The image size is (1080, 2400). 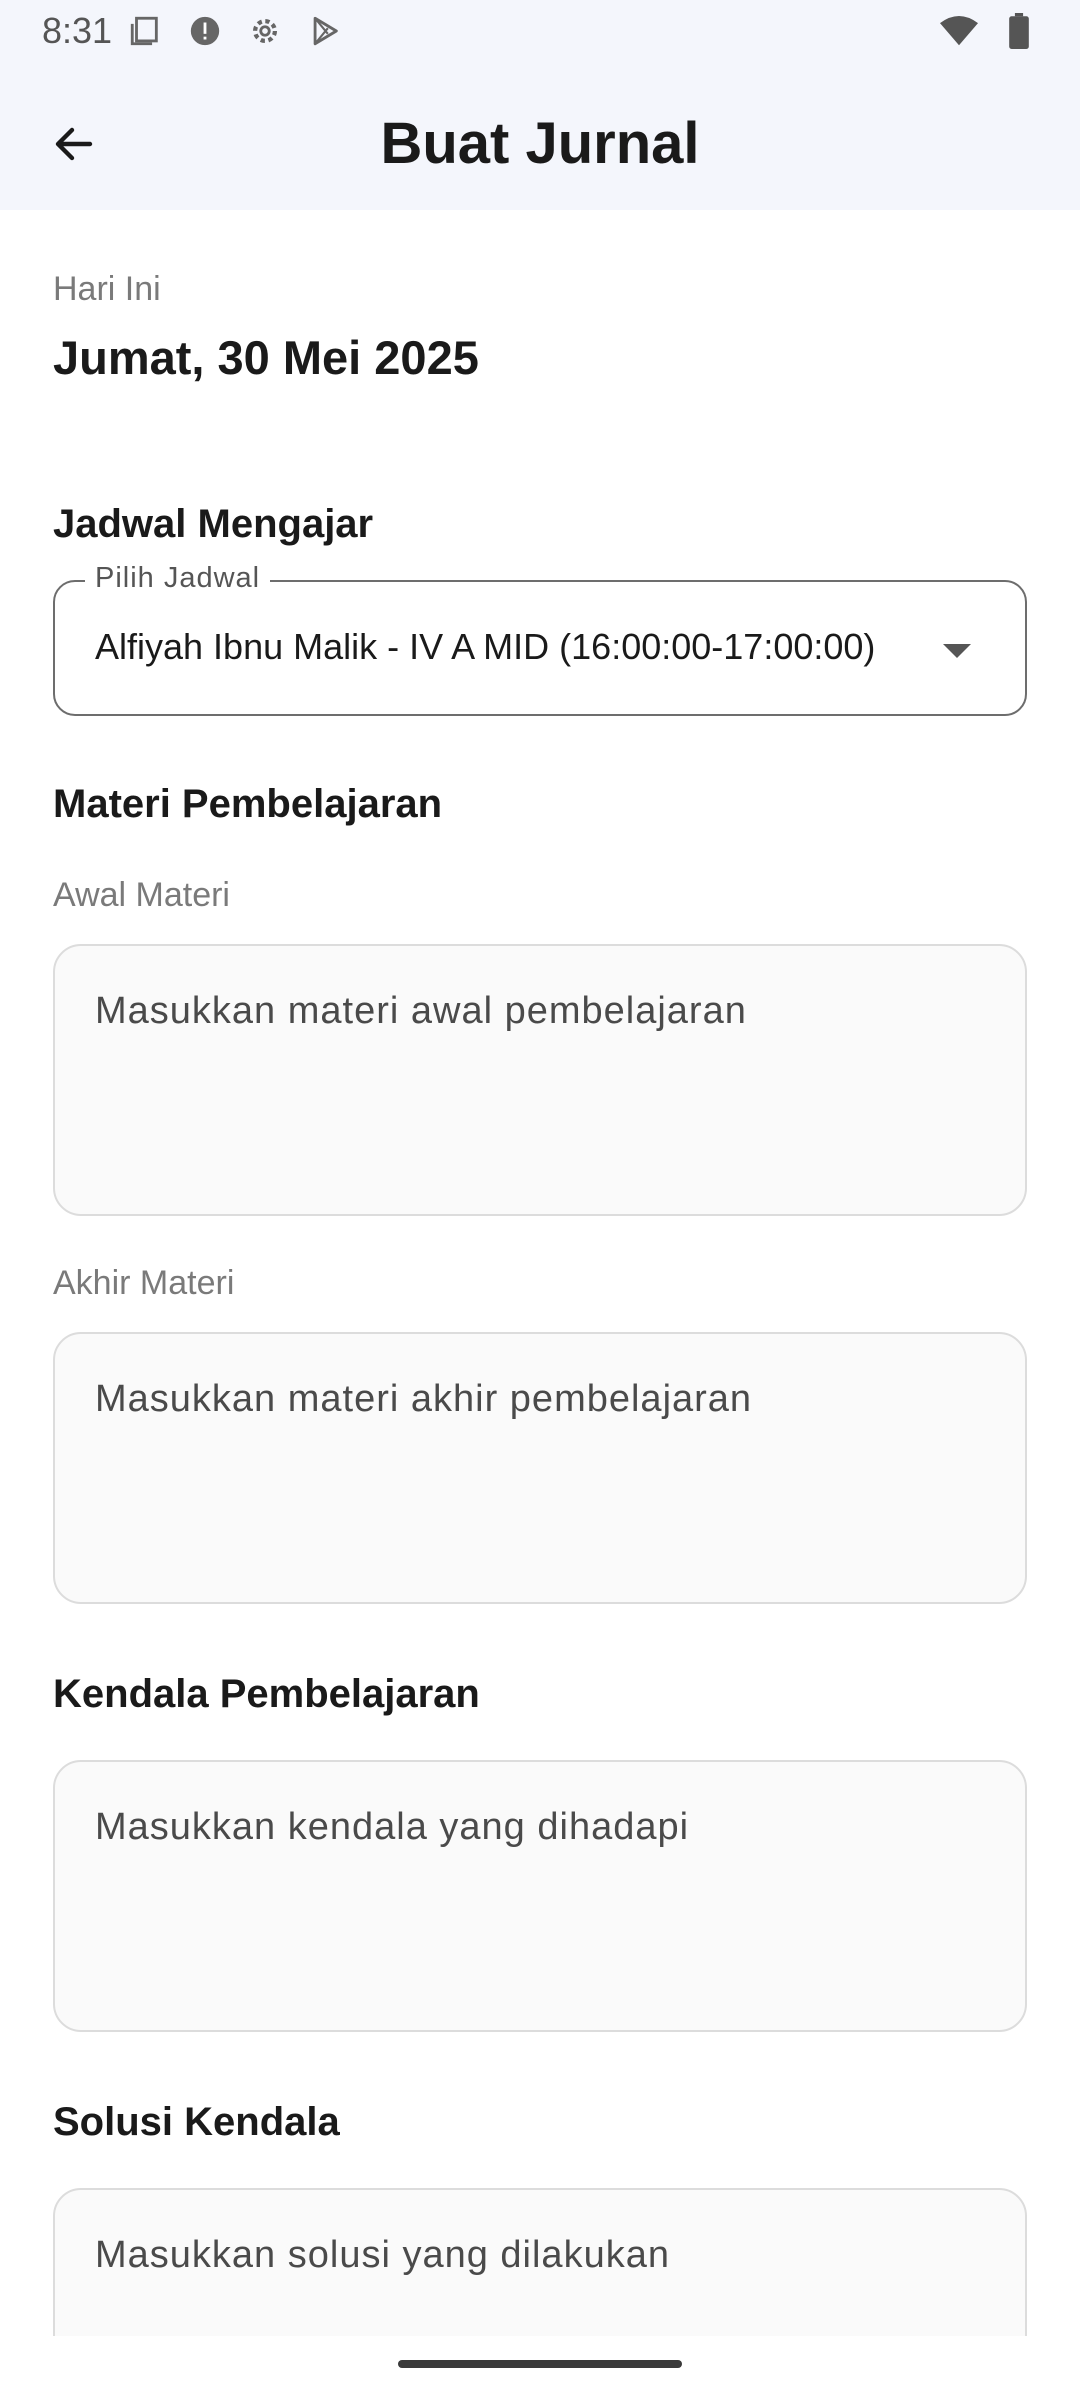 I want to click on start-material-label: Awal Materi, so click(x=141, y=895).